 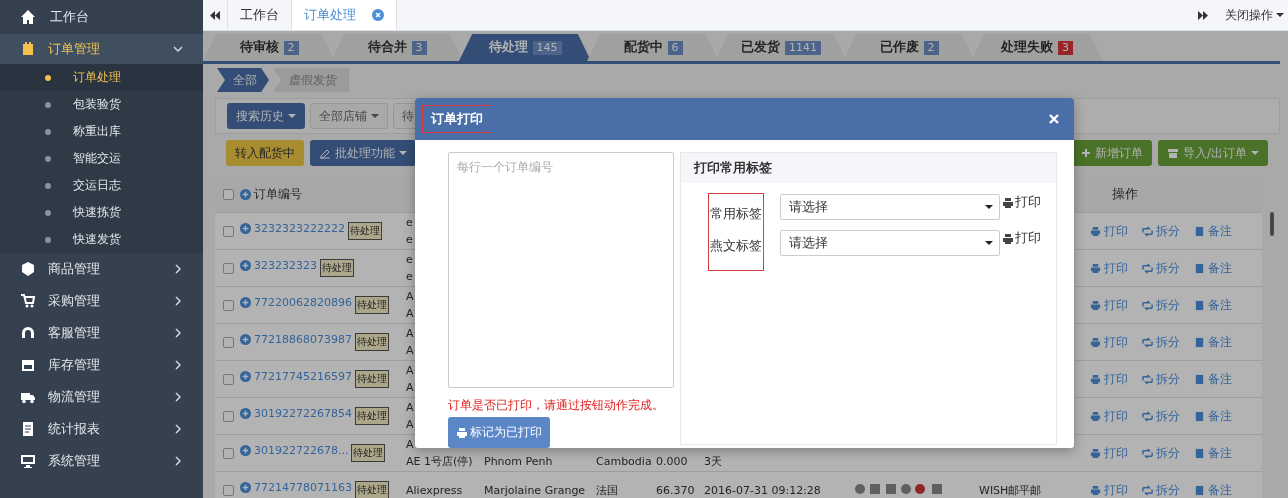 What do you see at coordinates (1251, 15) in the screenshot?
I see `close-actions-menu: 关闭操作` at bounding box center [1251, 15].